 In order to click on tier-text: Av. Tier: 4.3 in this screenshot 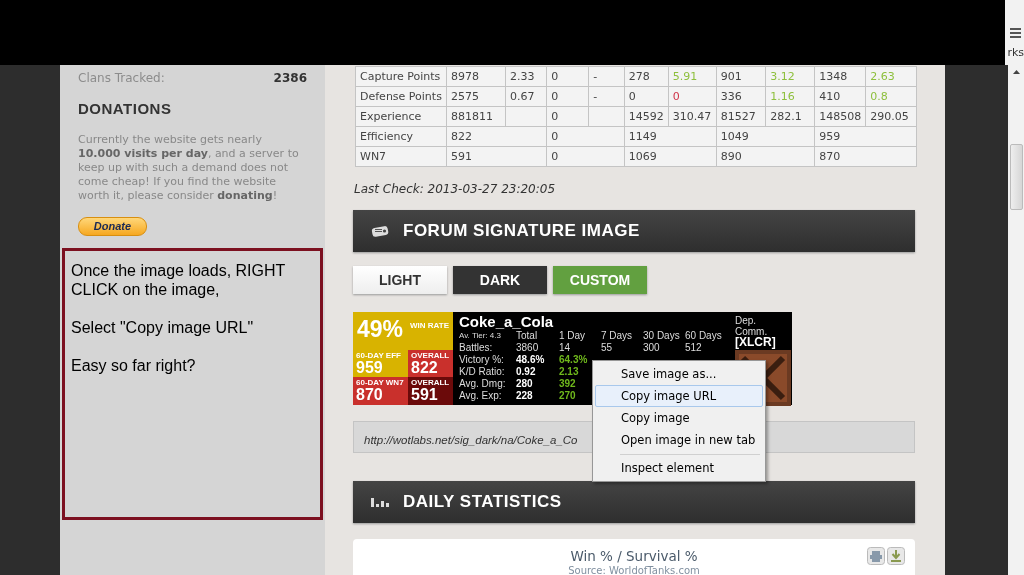, I will do `click(480, 336)`.